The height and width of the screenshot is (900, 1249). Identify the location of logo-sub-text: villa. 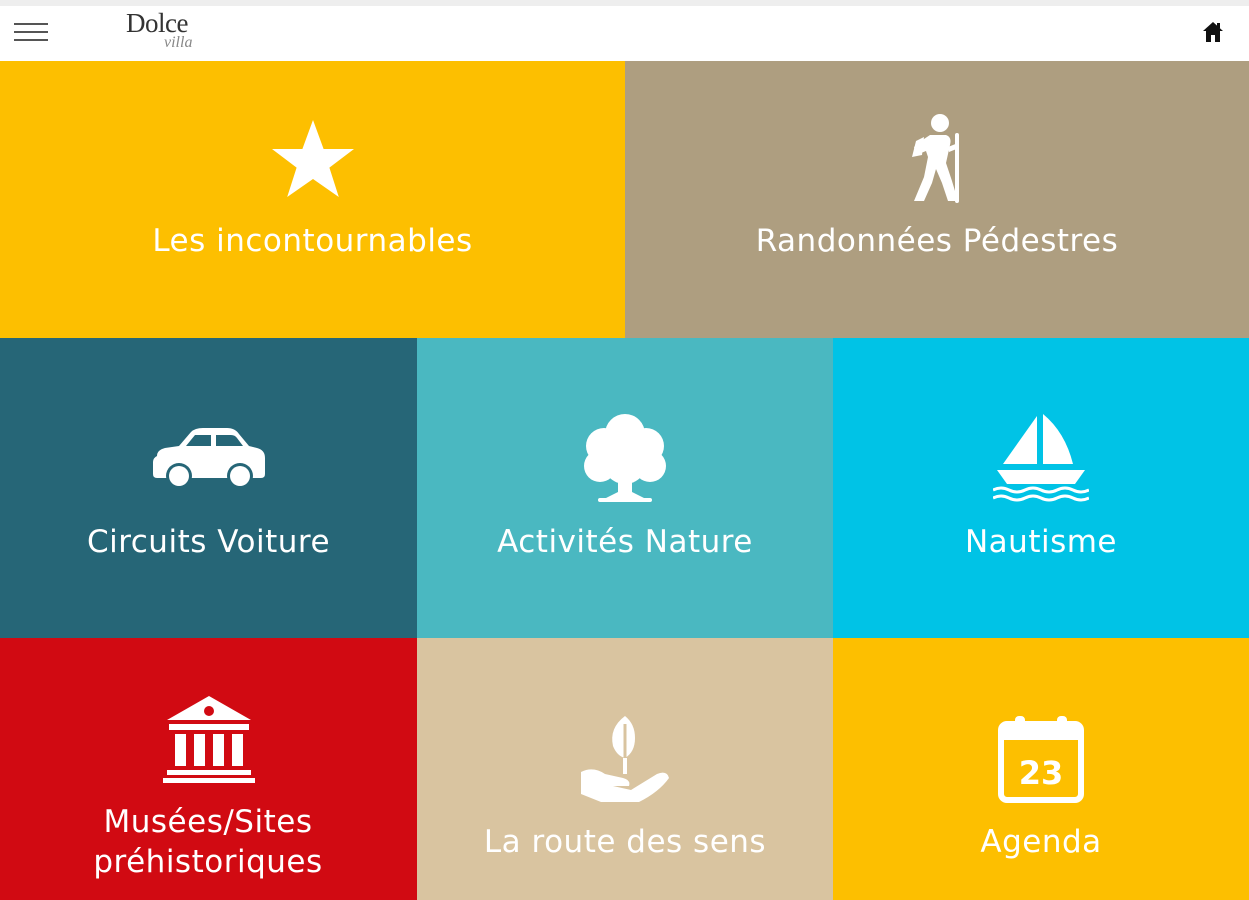
(178, 42).